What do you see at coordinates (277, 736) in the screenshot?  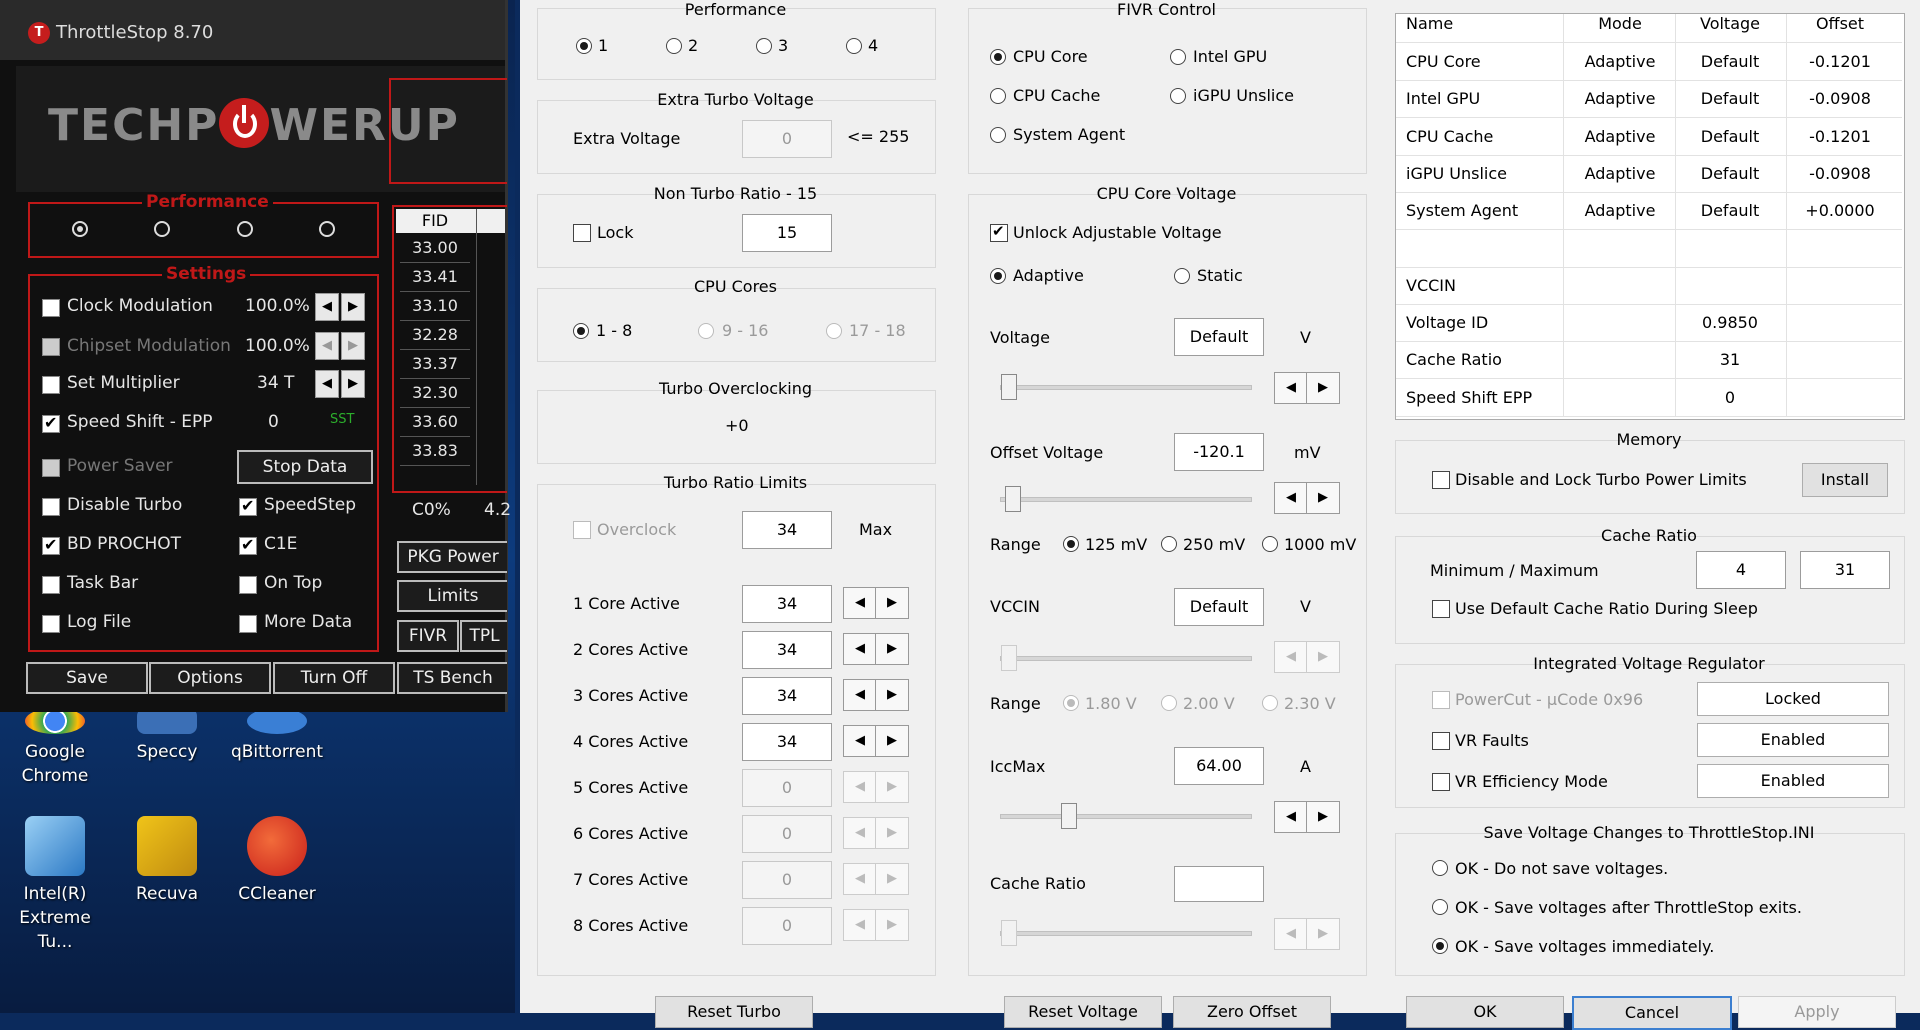 I see `desktop-icon-qbittorrent: qBittorrent` at bounding box center [277, 736].